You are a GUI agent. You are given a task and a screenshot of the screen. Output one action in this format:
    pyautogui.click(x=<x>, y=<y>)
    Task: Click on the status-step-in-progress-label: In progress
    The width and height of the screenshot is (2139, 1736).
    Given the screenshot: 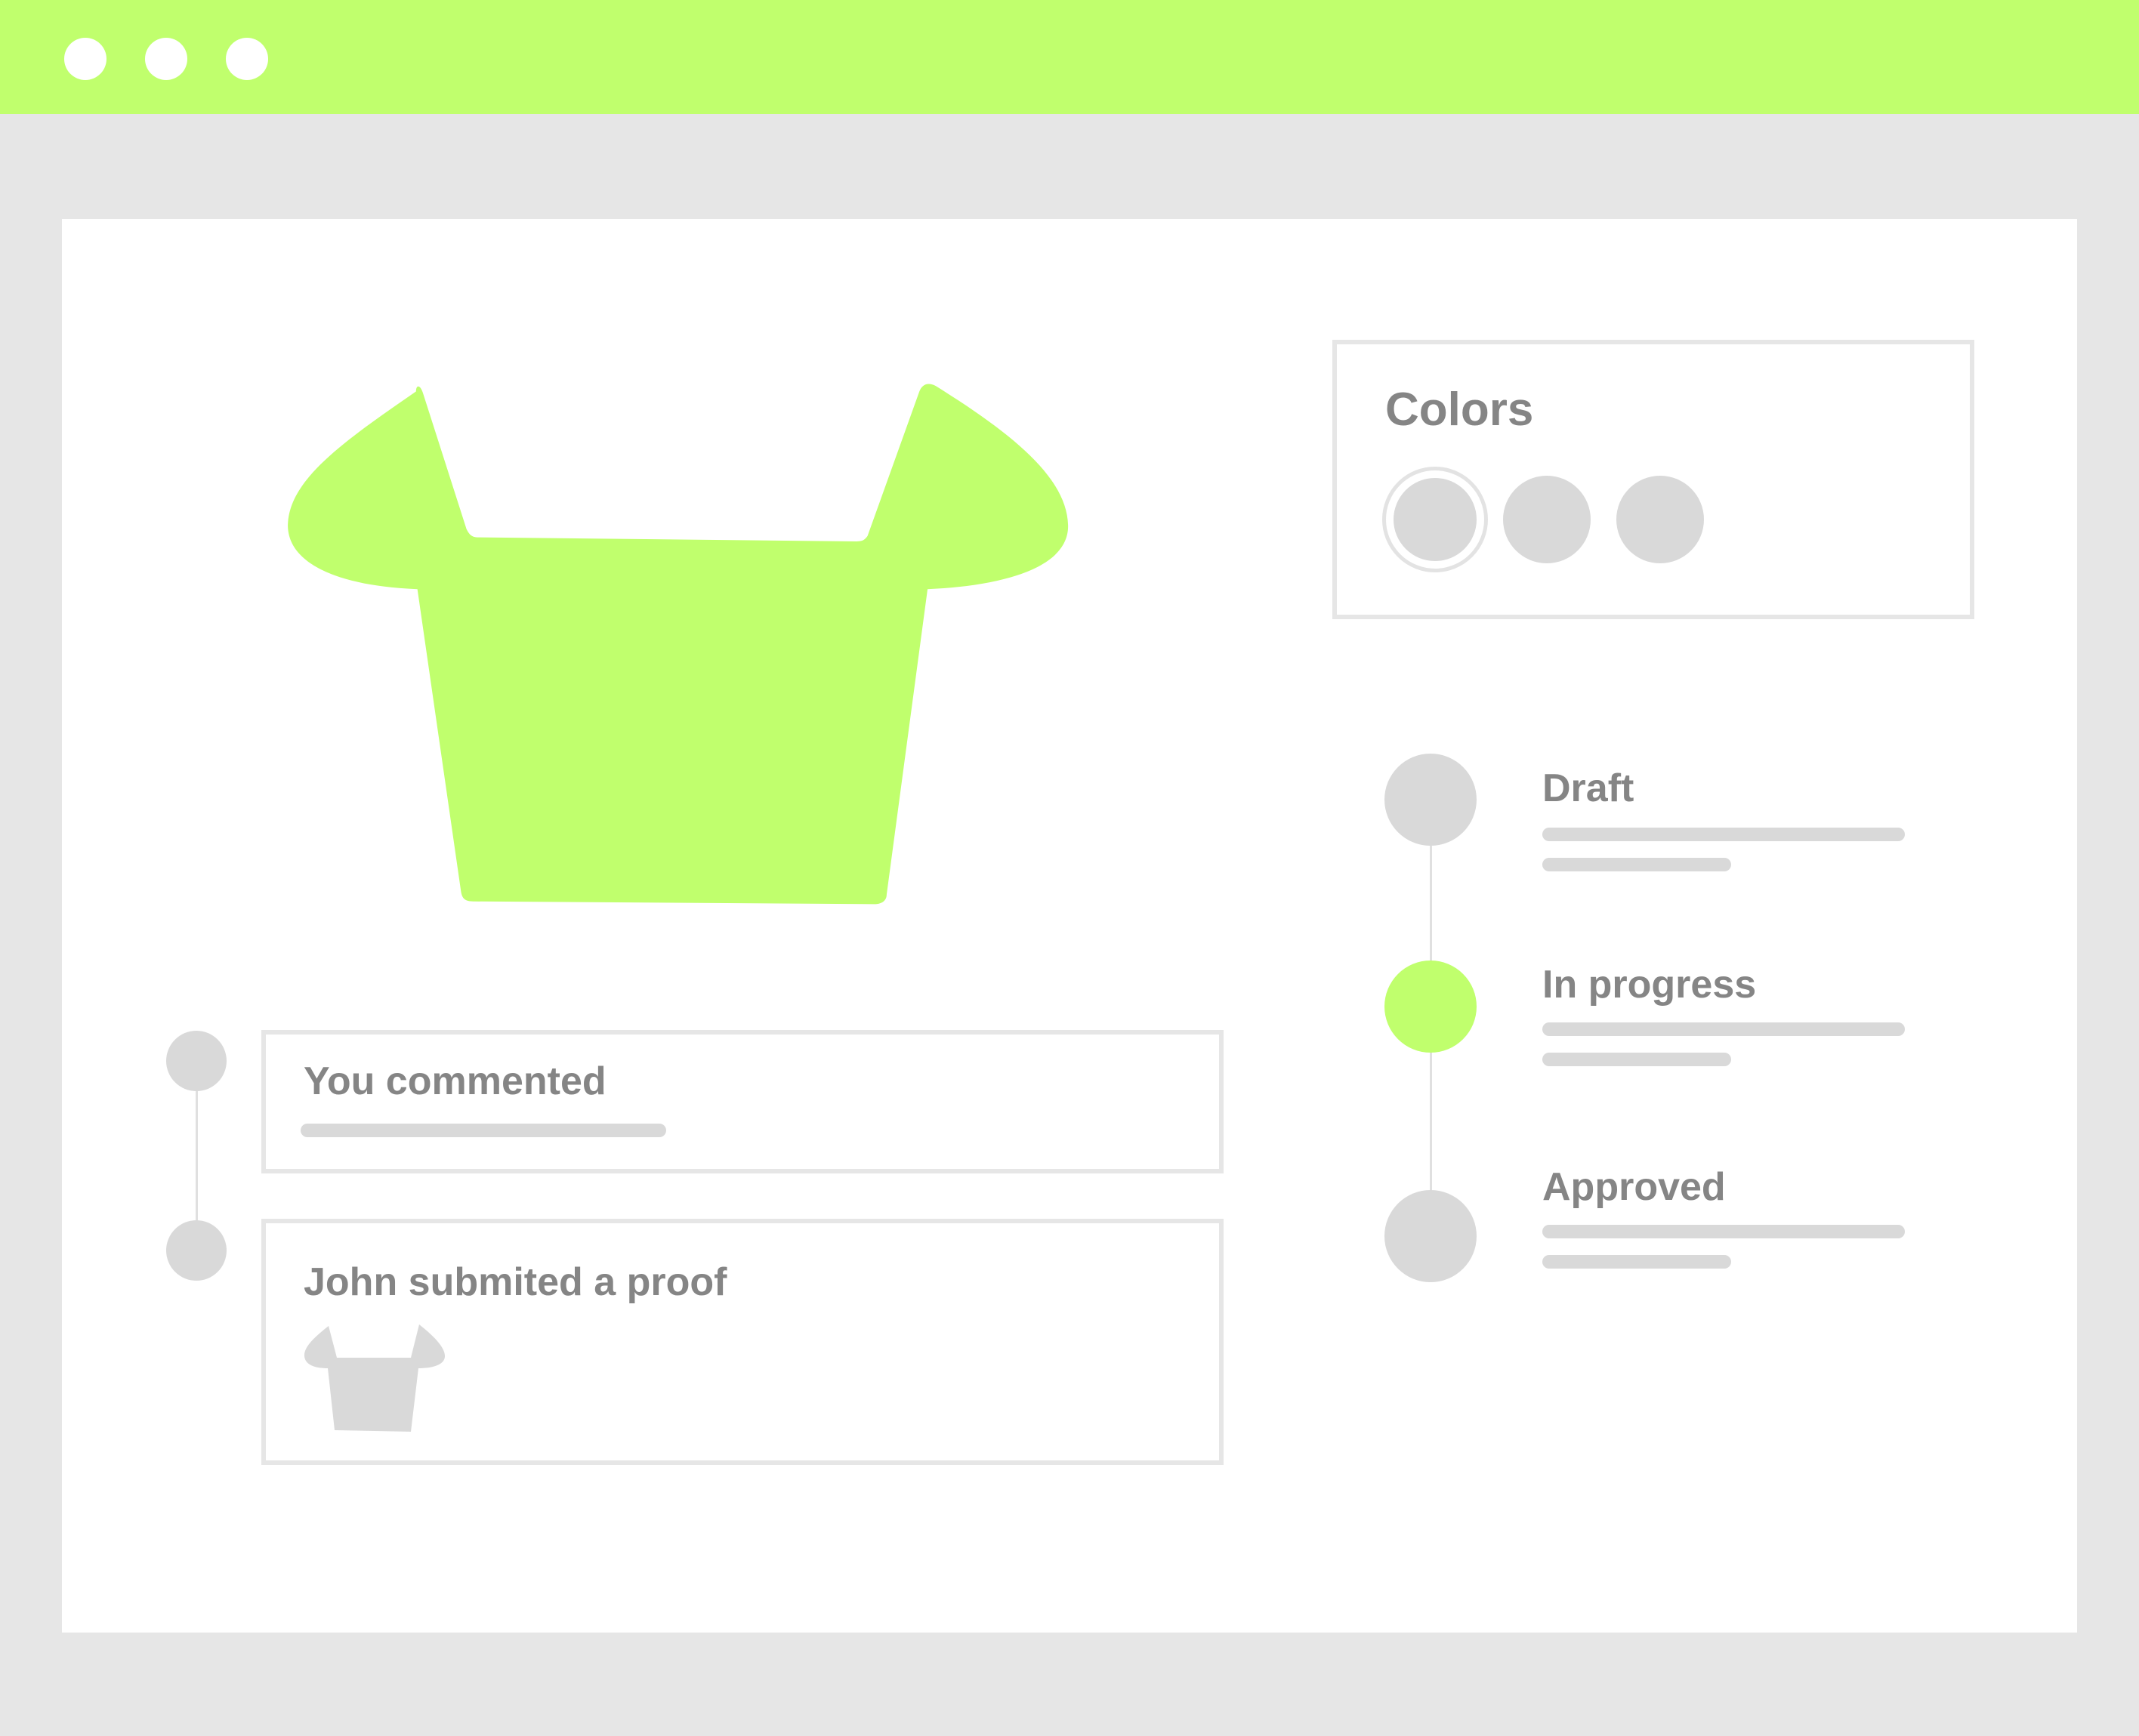 What is the action you would take?
    pyautogui.click(x=1649, y=985)
    